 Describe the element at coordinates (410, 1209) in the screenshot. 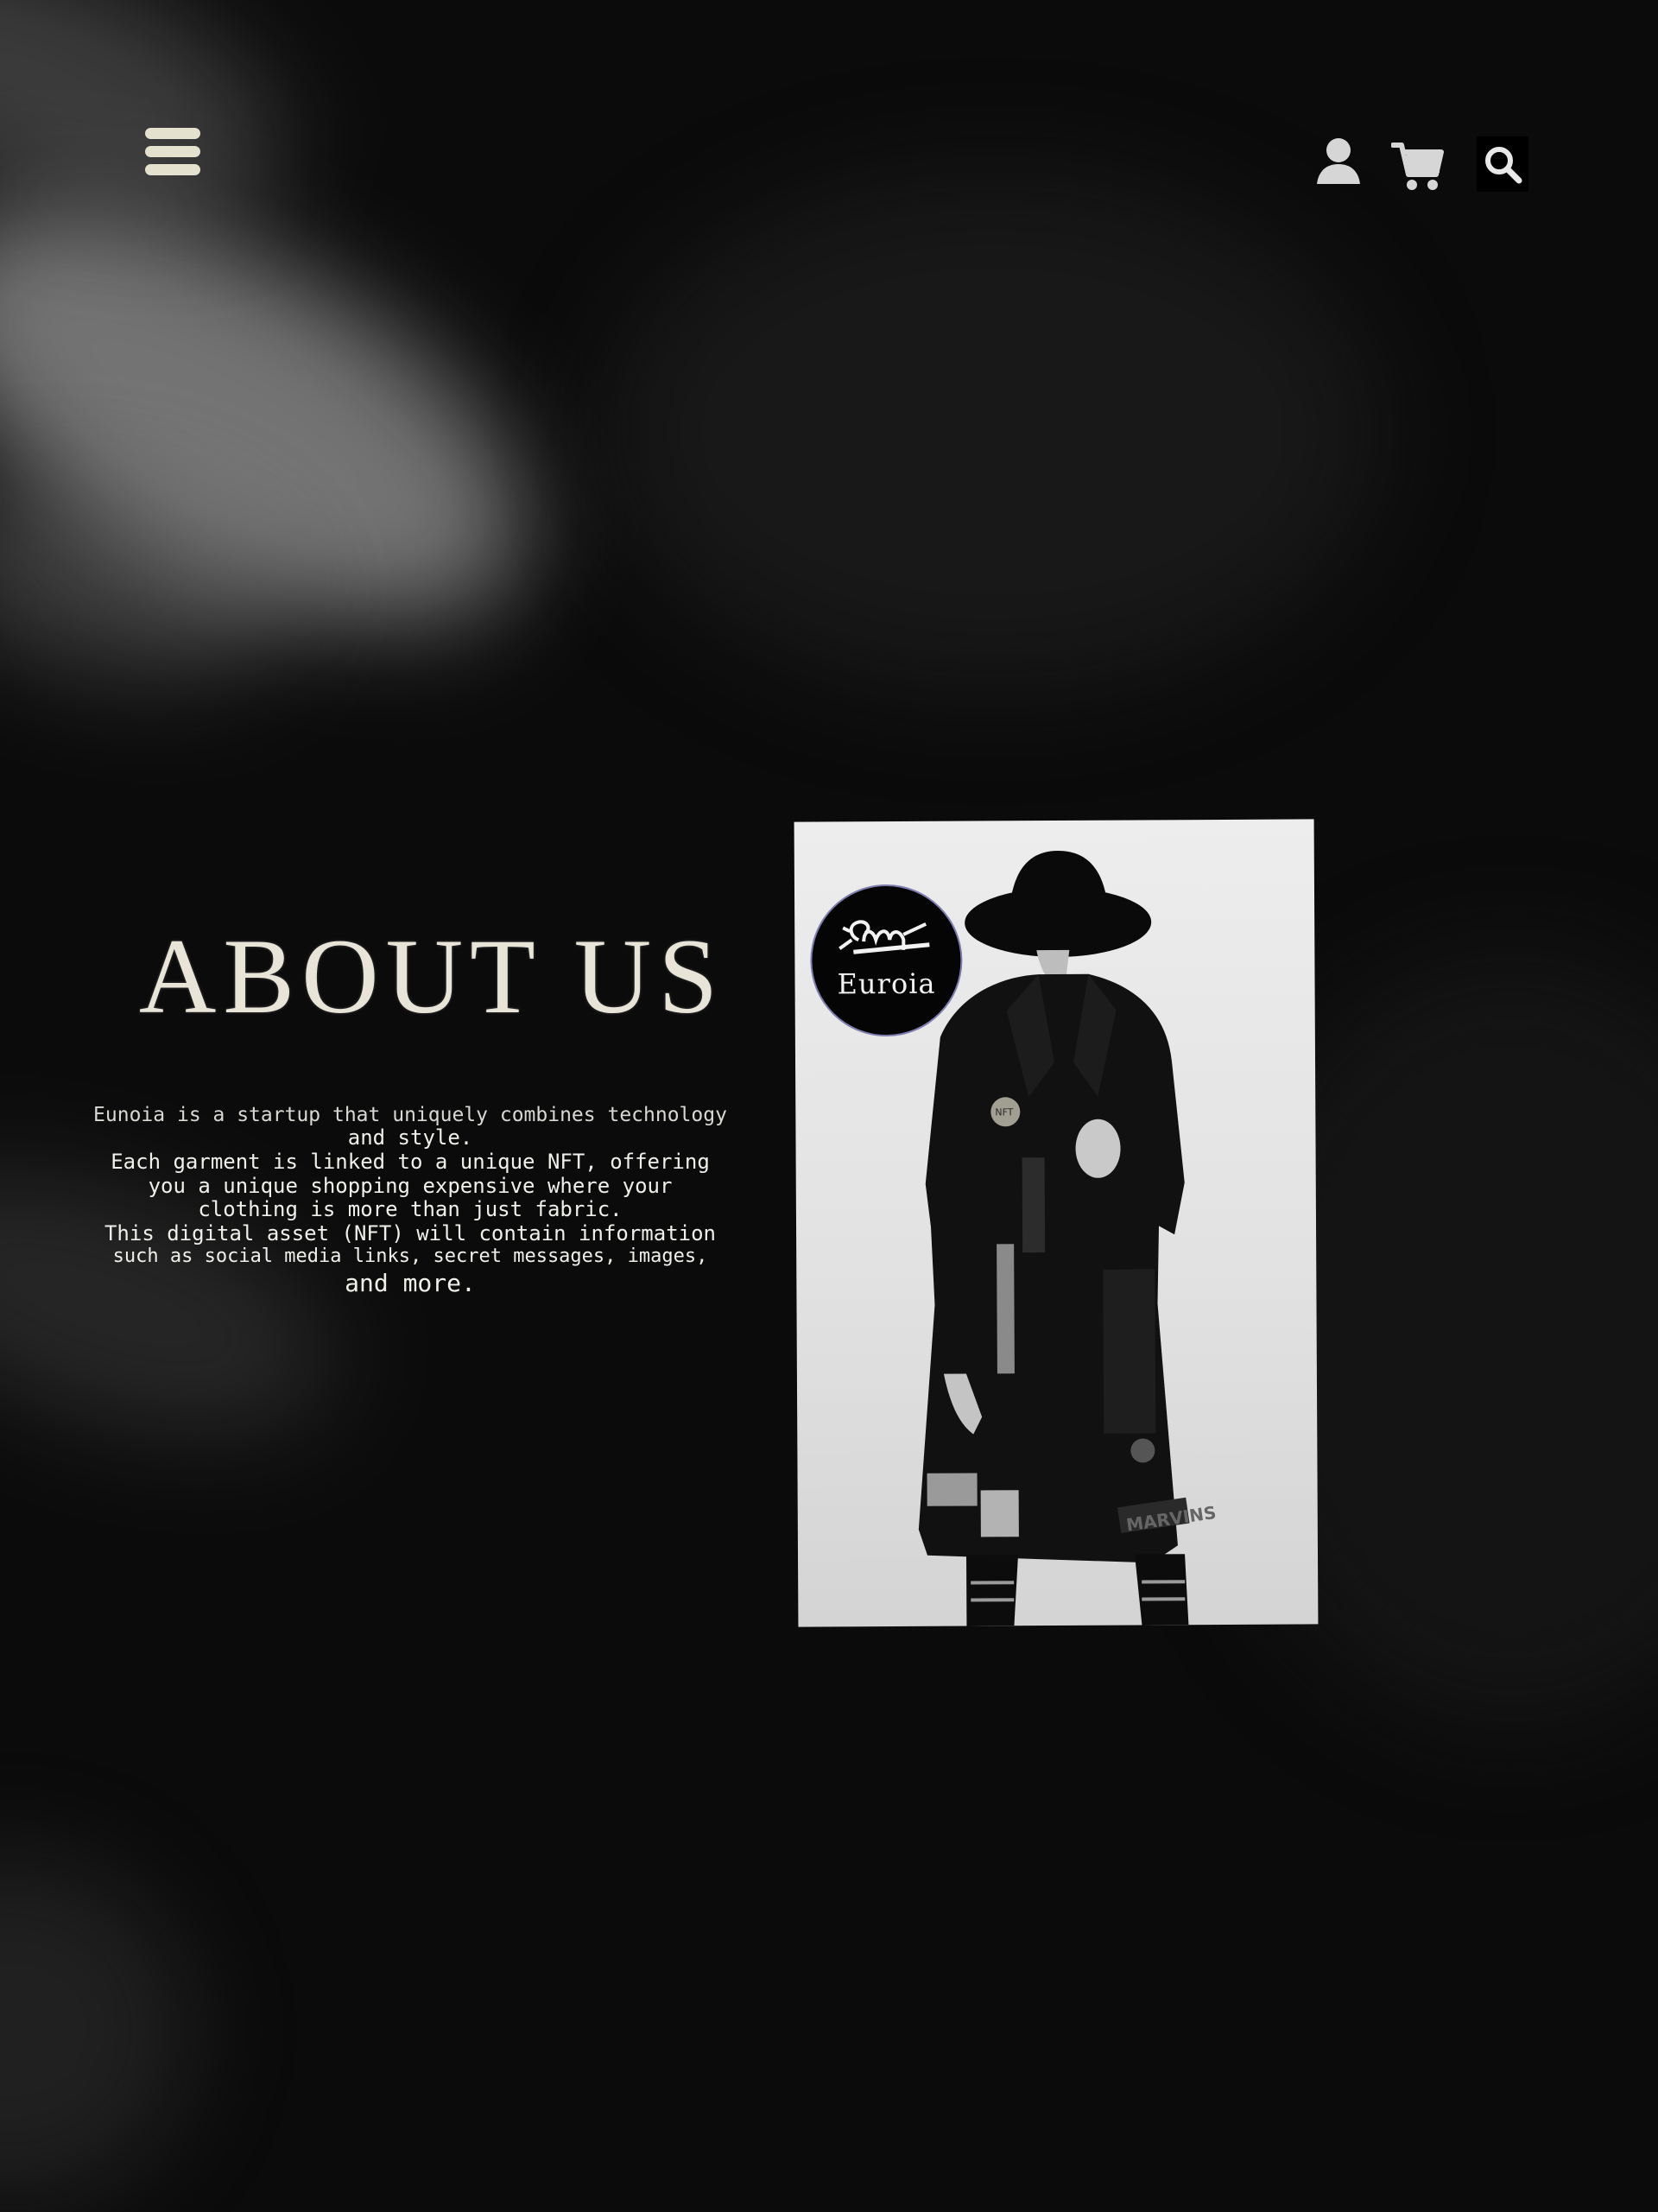

I see `about-line: clothing is more than just fabric.` at that location.